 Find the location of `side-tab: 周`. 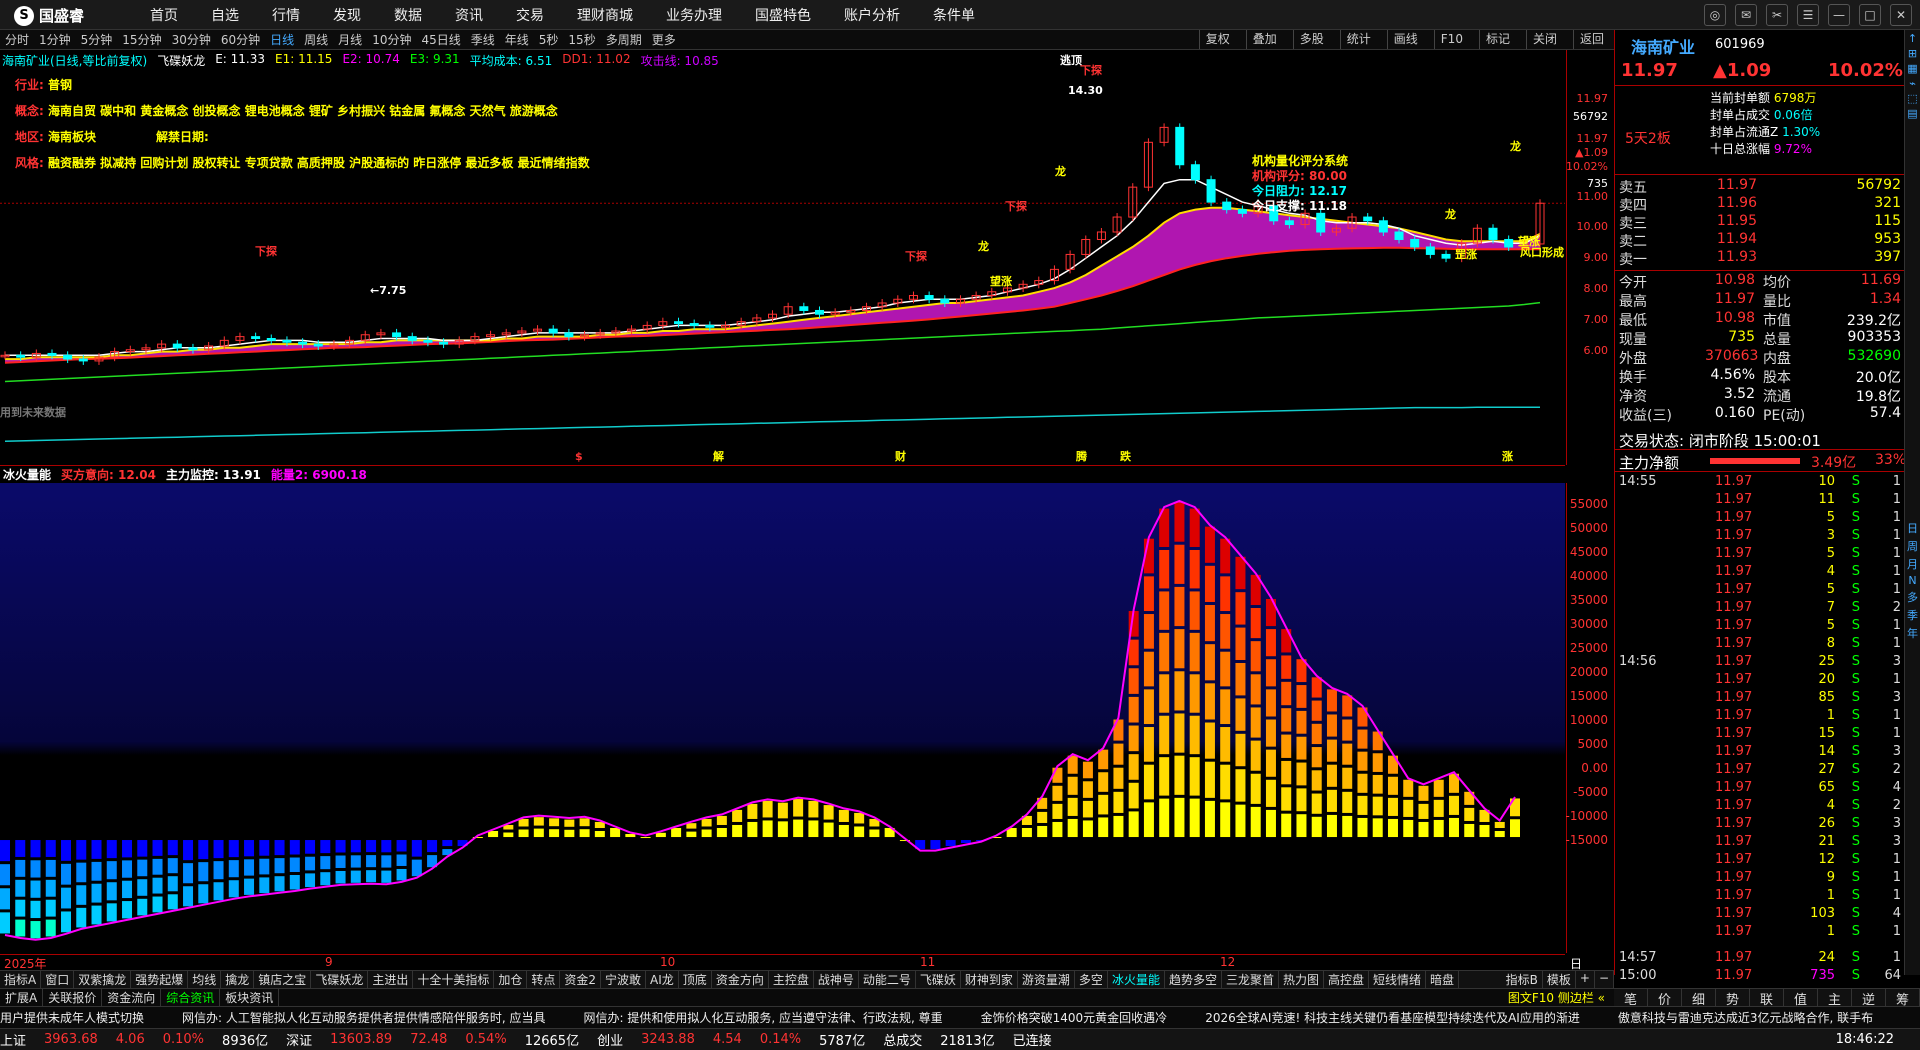

side-tab: 周 is located at coordinates (1912, 546).